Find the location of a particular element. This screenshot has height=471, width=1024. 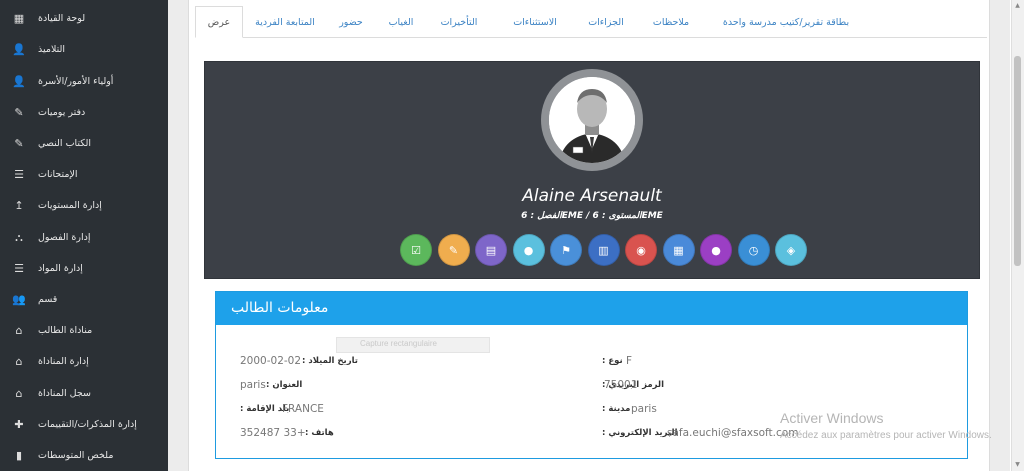

tab-label: الغياب is located at coordinates (401, 22).